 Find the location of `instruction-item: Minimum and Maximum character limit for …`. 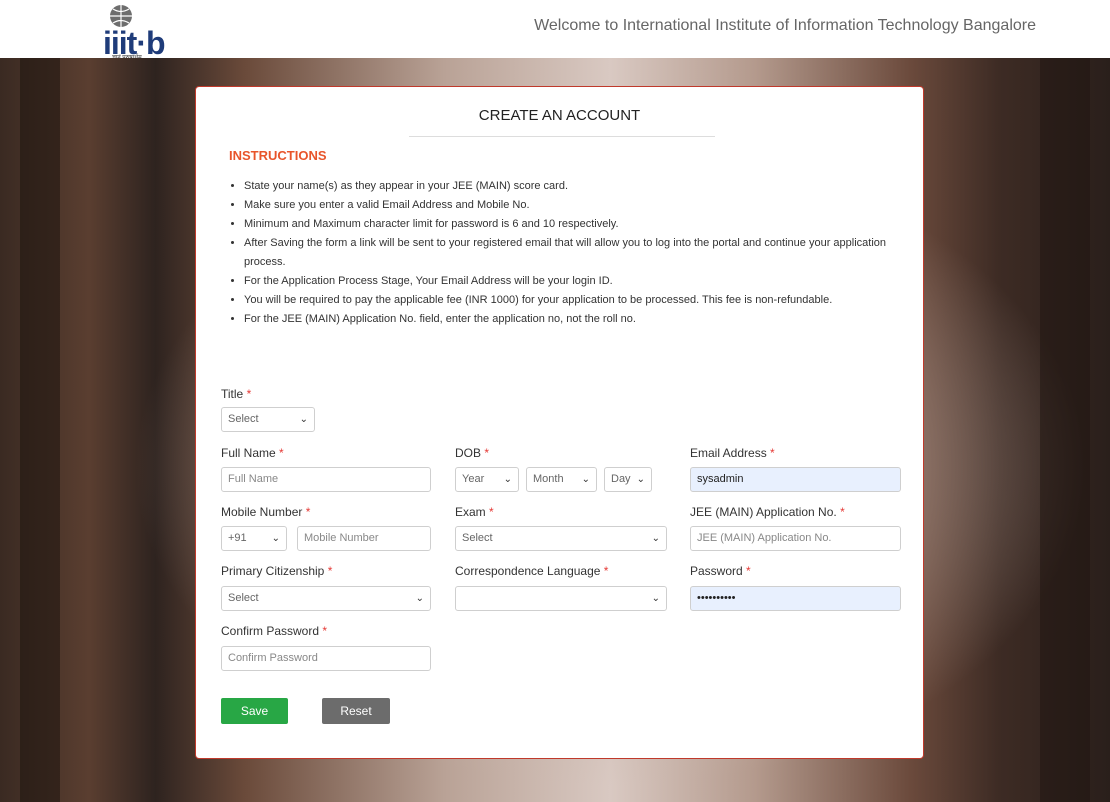

instruction-item: Minimum and Maximum character limit for … is located at coordinates (584, 224).